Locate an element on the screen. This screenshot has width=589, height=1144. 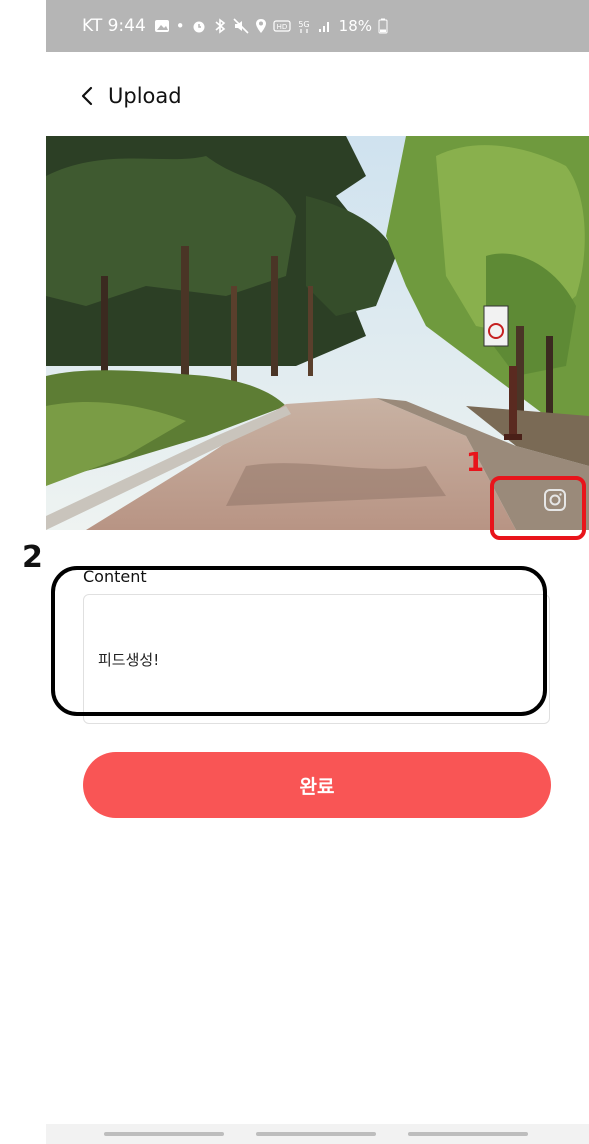
signal-icon is located at coordinates (323, 27).